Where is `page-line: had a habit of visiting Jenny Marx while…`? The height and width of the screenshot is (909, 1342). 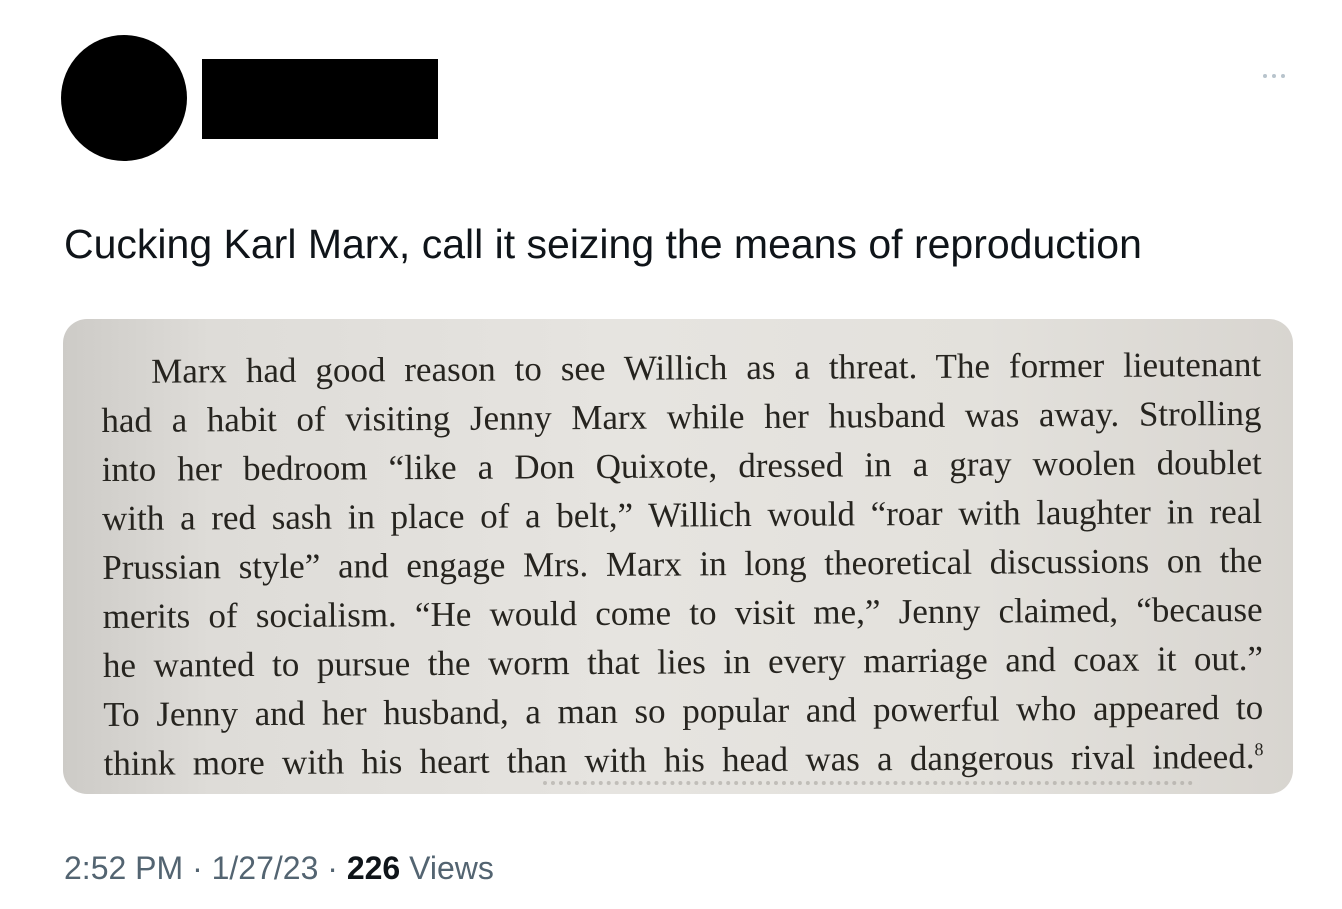
page-line: had a habit of visiting Jenny Marx while… is located at coordinates (681, 416).